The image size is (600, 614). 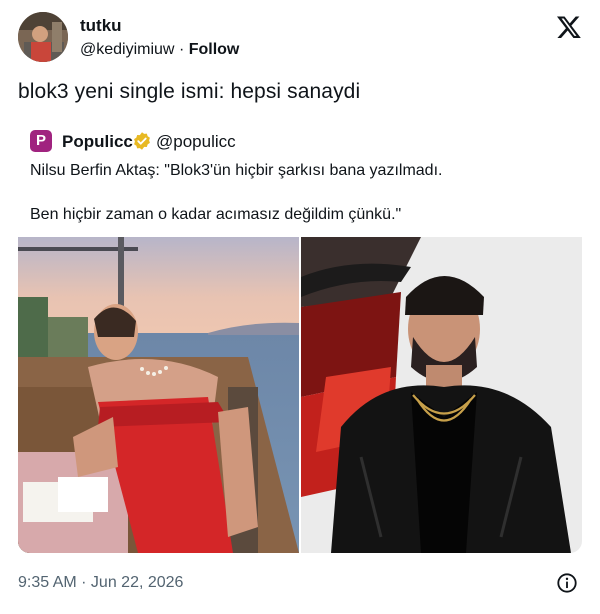 I want to click on author-name: tutku, so click(x=101, y=26).